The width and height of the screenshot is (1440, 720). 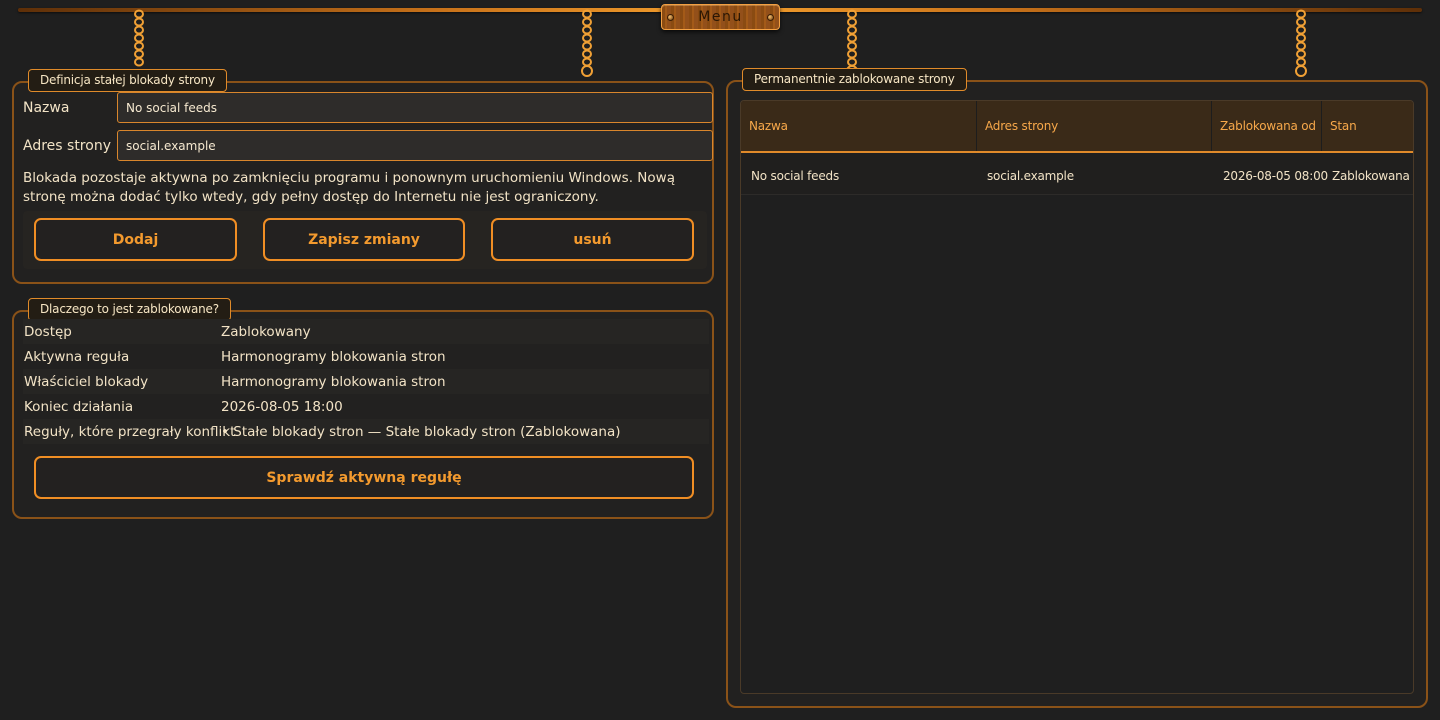 I want to click on cell-name: No social feeds, so click(x=795, y=176).